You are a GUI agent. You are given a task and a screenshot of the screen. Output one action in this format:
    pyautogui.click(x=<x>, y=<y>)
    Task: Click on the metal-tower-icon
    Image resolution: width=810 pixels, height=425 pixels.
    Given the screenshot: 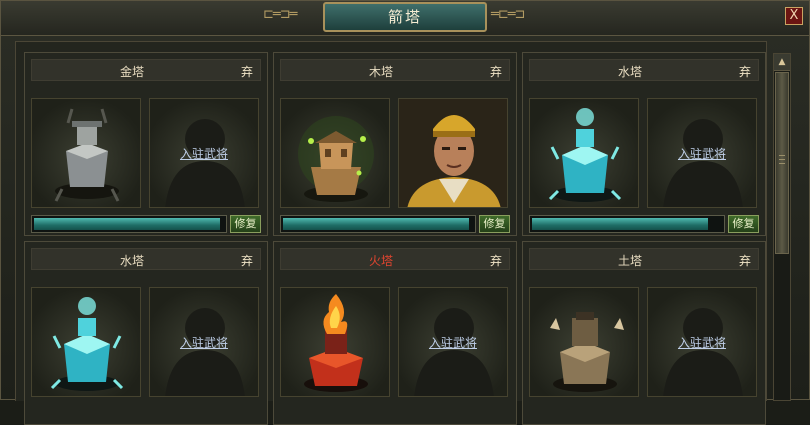 What is the action you would take?
    pyautogui.click(x=87, y=155)
    